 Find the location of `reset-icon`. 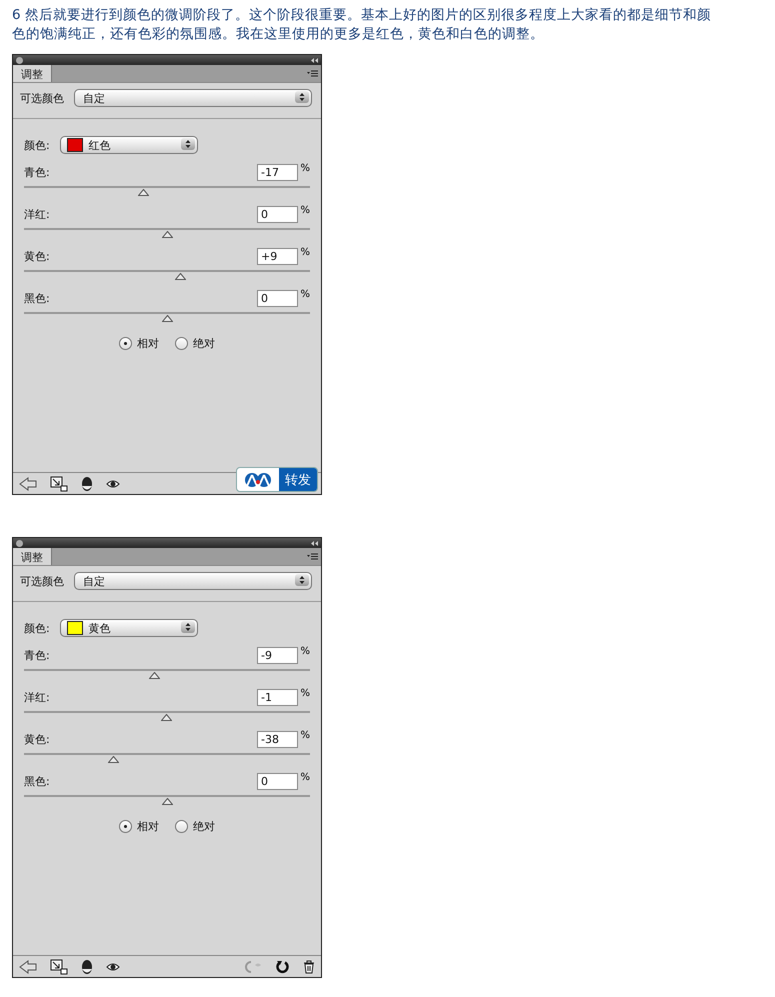

reset-icon is located at coordinates (283, 967).